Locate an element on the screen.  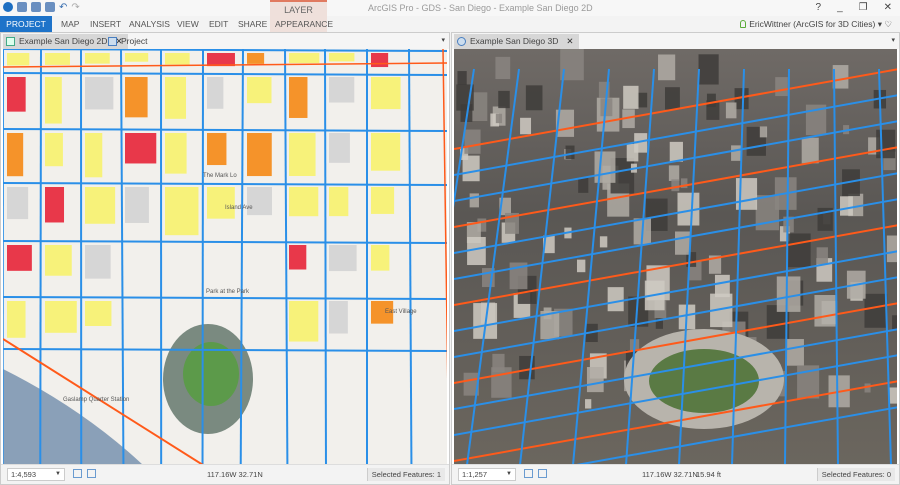
tab-label: Example San Diego 2D is located at coordinates (63, 41).